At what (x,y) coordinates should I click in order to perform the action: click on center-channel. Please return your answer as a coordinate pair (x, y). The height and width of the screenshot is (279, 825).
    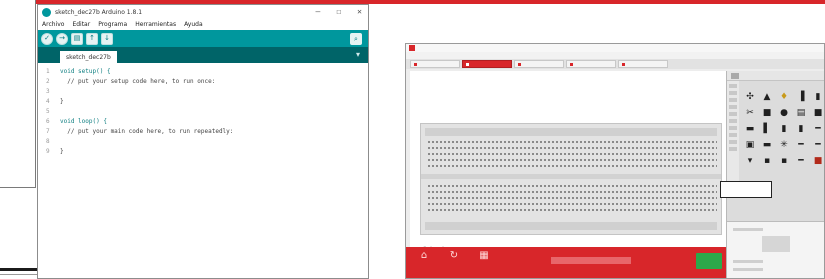
    Looking at the image, I should click on (571, 176).